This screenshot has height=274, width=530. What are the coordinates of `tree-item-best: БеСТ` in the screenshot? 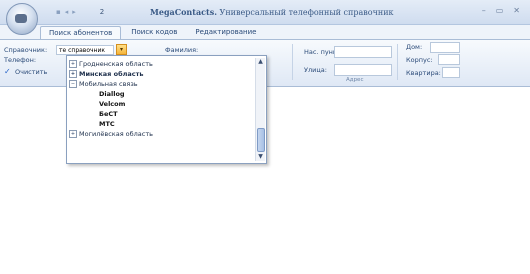 It's located at (161, 114).